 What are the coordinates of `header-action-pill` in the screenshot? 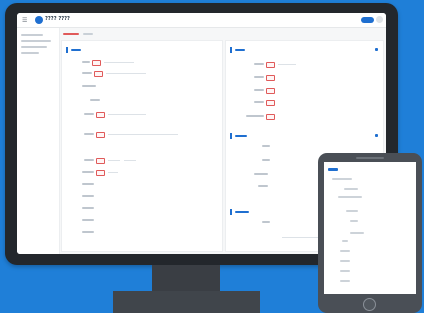 It's located at (367, 20).